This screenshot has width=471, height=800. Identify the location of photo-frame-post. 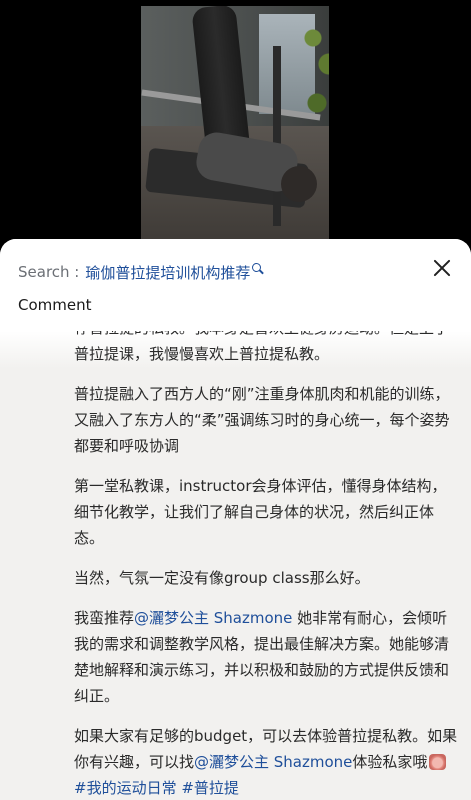
(277, 136).